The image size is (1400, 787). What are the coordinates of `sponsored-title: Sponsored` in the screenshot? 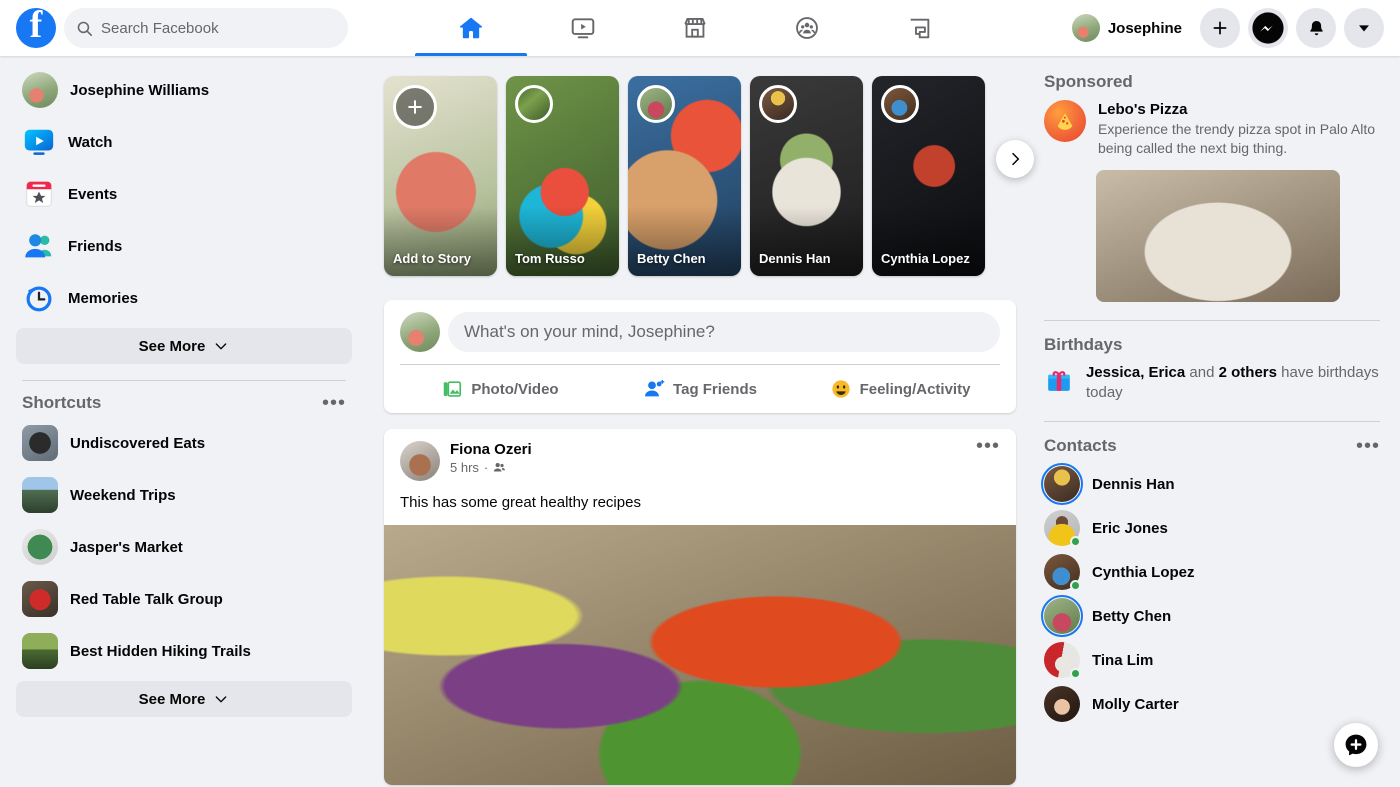 It's located at (1088, 81).